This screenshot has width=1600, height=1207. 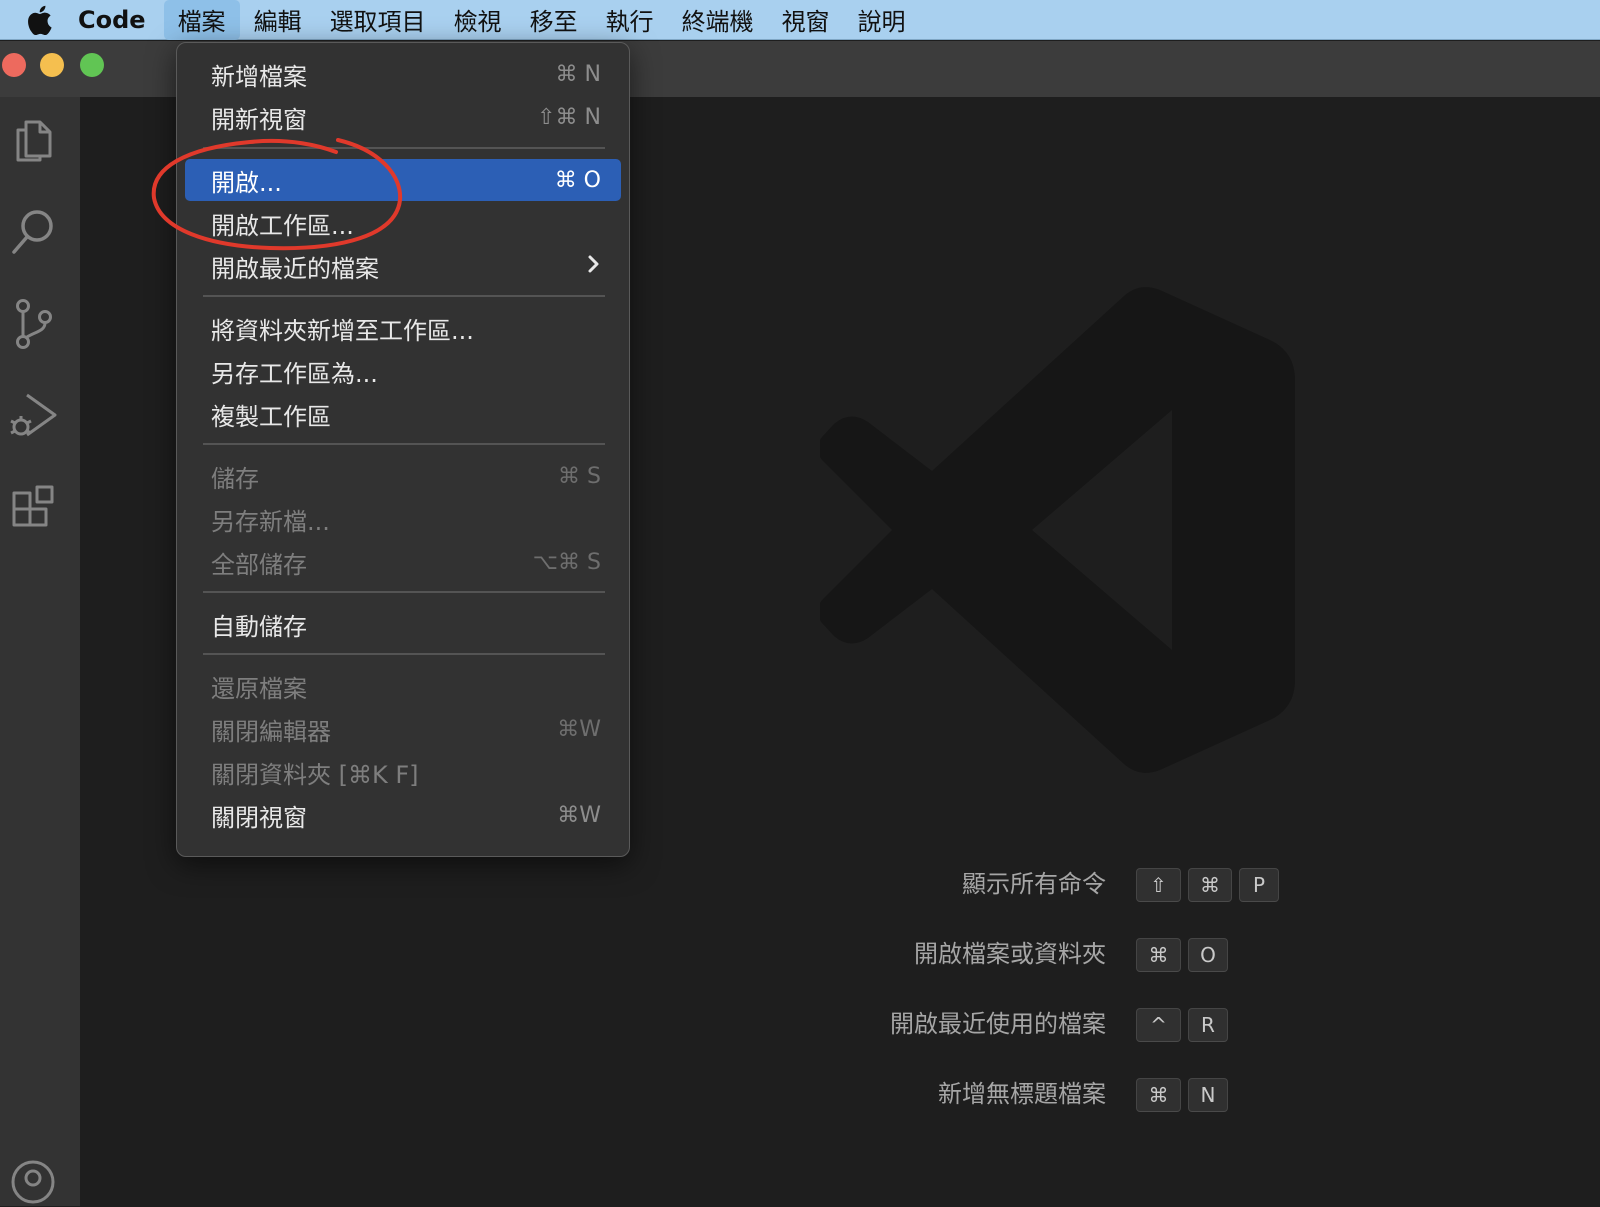 I want to click on menu-item-label: 開啟最近的檔案, so click(x=295, y=268).